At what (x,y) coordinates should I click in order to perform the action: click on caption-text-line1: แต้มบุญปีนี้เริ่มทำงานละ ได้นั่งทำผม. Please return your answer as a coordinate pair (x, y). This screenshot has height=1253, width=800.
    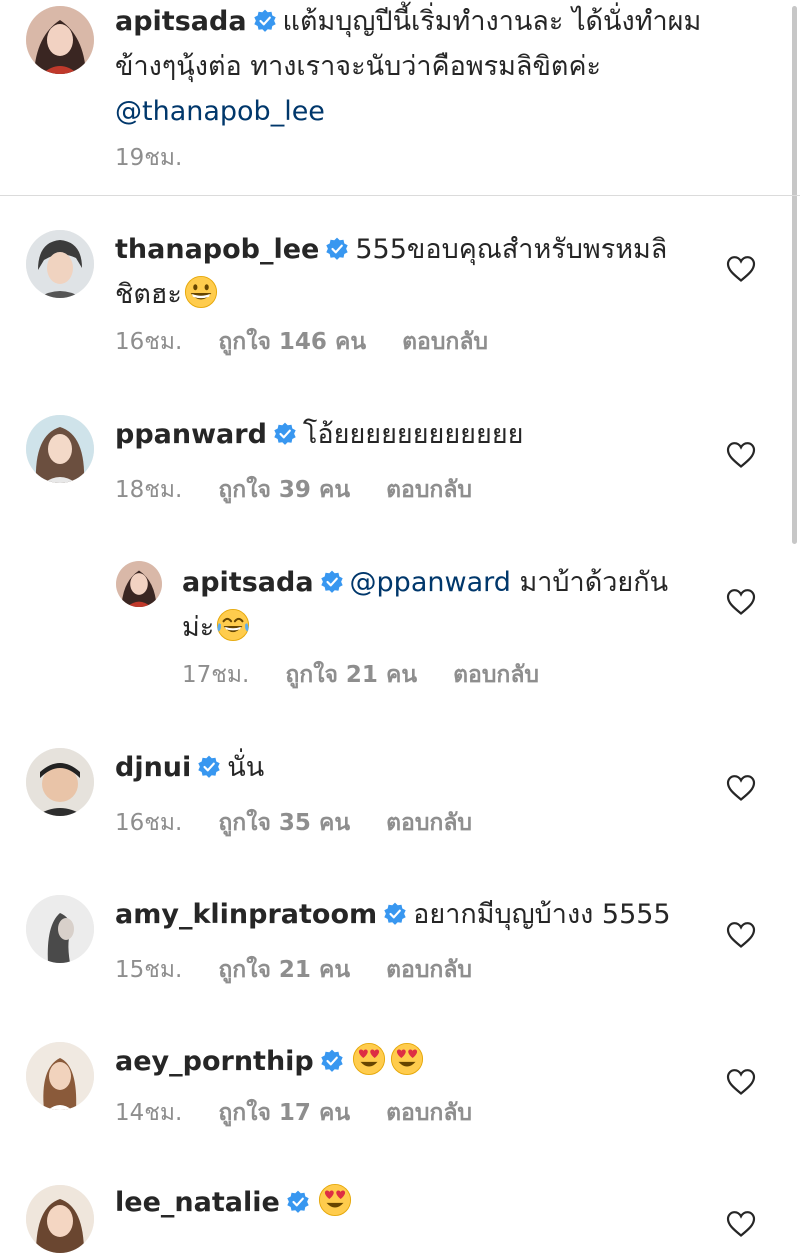
    Looking at the image, I should click on (492, 21).